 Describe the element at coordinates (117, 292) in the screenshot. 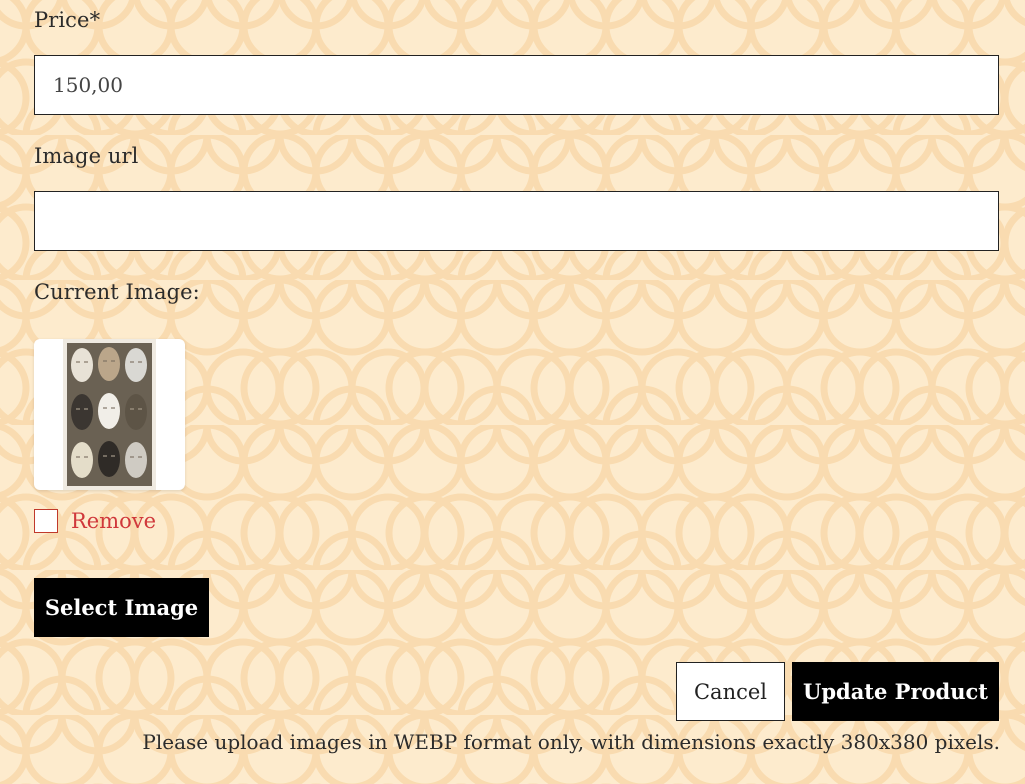

I see `current-image-label: Current Image:` at that location.